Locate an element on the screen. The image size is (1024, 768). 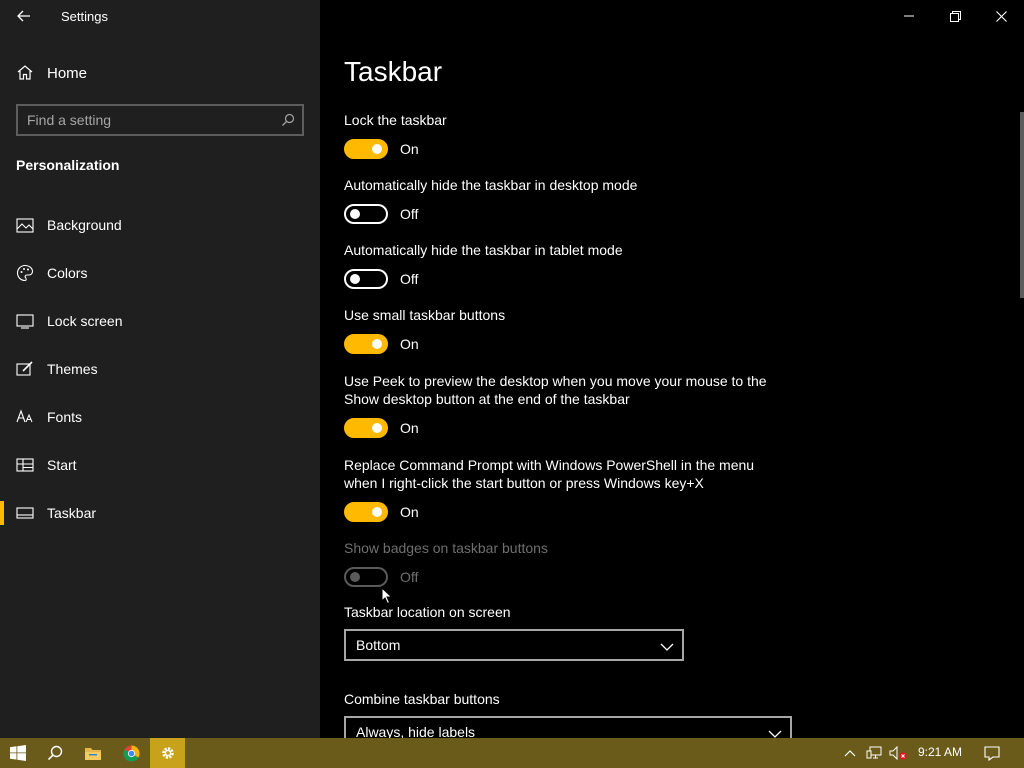
setting-label: Lock the taskbar is located at coordinates (395, 120).